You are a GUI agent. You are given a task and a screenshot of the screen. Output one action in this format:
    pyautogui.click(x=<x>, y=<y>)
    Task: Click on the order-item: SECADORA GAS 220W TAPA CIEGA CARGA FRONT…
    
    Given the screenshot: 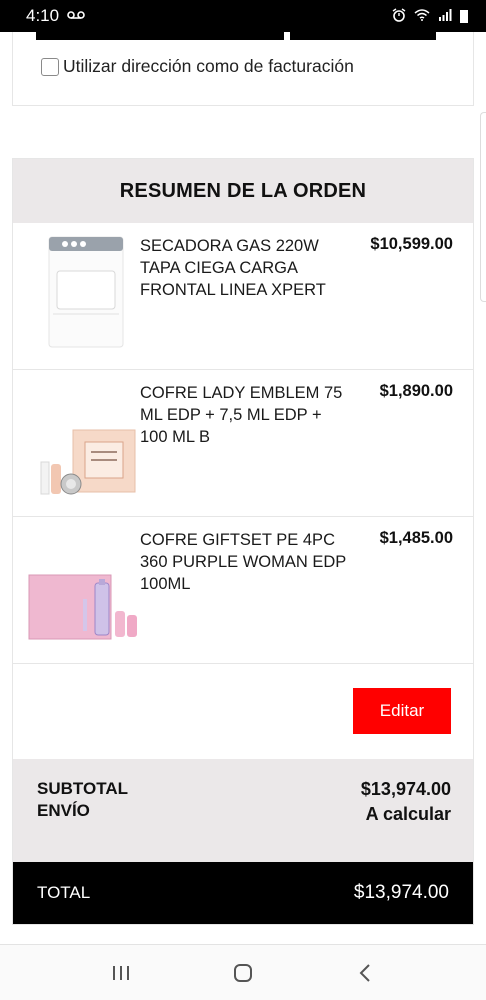 What is the action you would take?
    pyautogui.click(x=243, y=296)
    